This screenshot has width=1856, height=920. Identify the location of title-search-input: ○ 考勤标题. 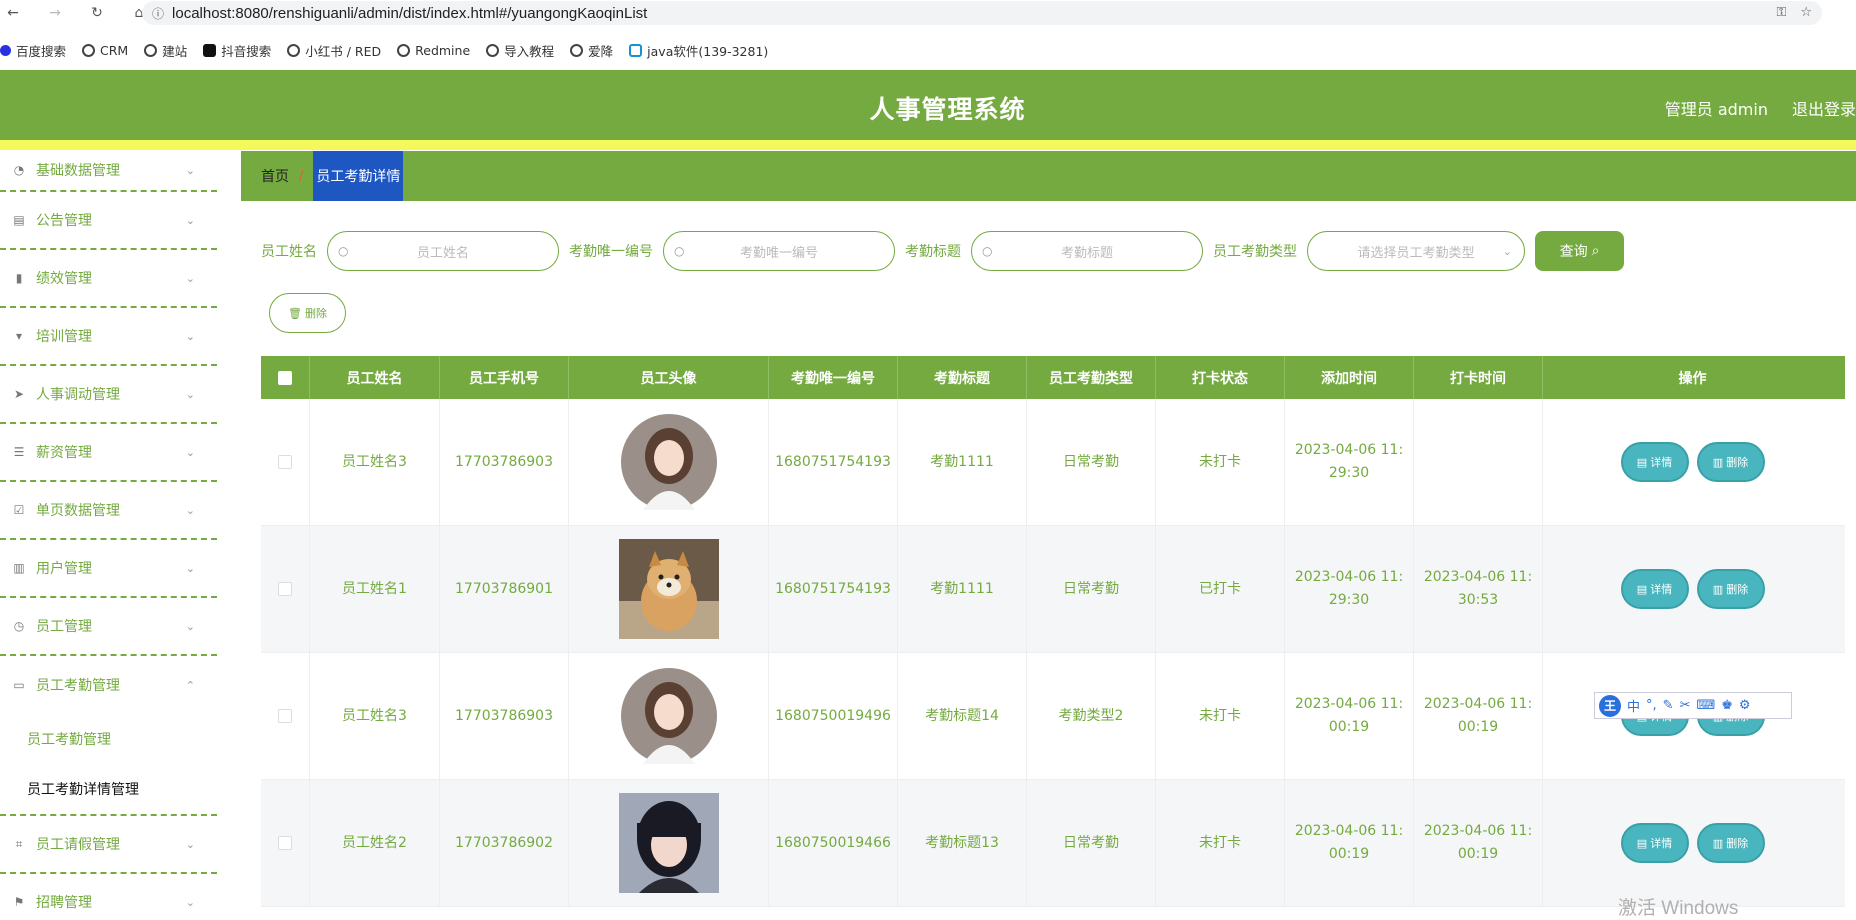
(1087, 251).